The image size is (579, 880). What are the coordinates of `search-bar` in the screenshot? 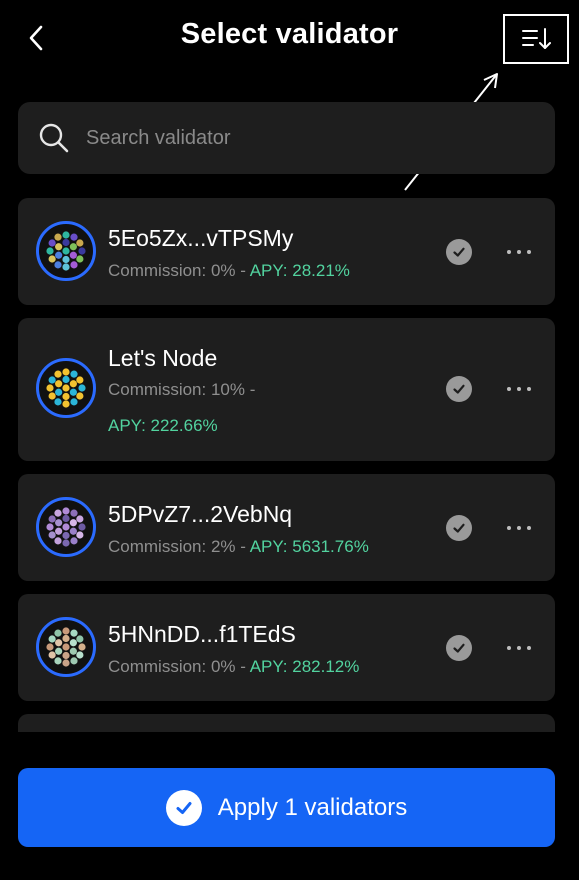 It's located at (286, 138).